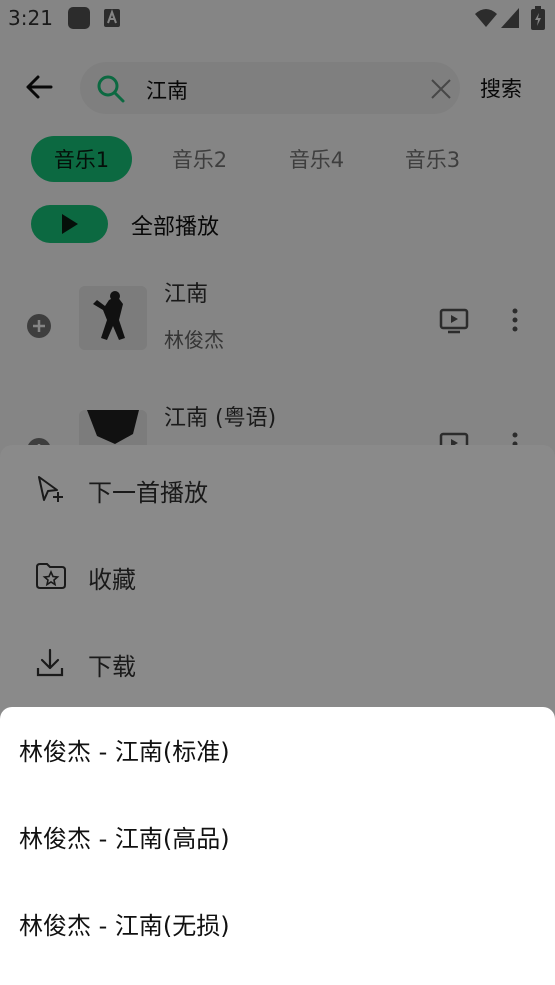  I want to click on action-favorite: 收藏, so click(277, 575).